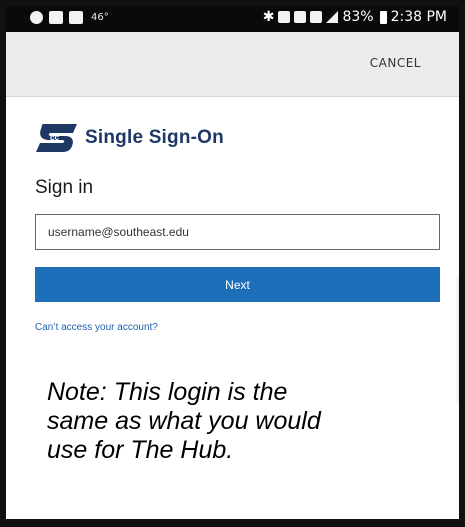 This screenshot has height=527, width=465. Describe the element at coordinates (395, 63) in the screenshot. I see `cancel-button: CANCEL` at that location.